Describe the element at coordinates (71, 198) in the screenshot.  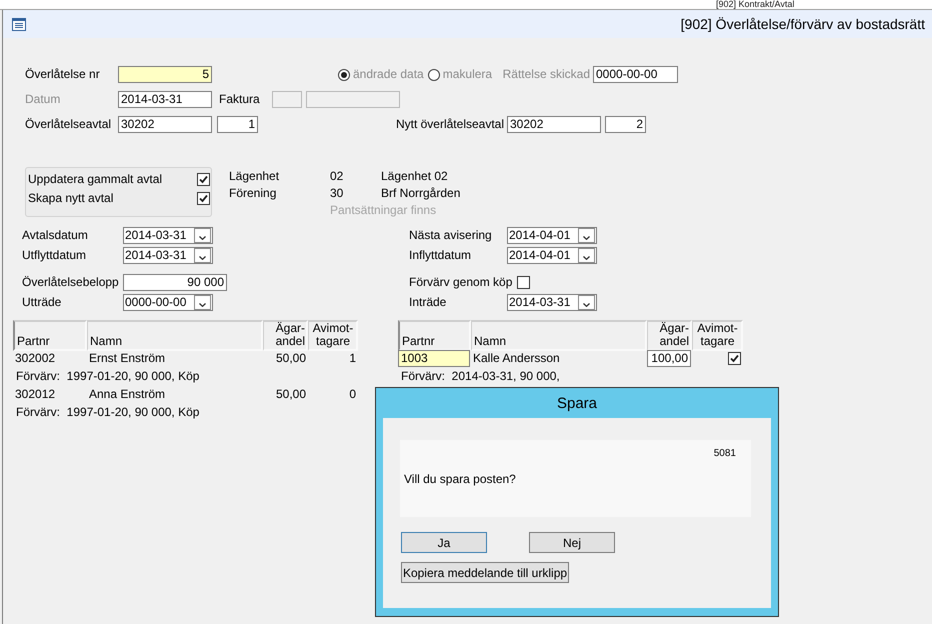
I see `checkbox-label: Skapa nytt avtal` at that location.